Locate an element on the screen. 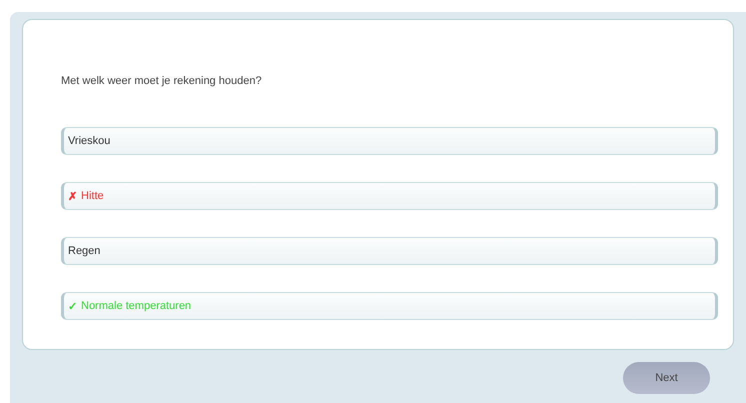  answer-option: Regen is located at coordinates (389, 251).